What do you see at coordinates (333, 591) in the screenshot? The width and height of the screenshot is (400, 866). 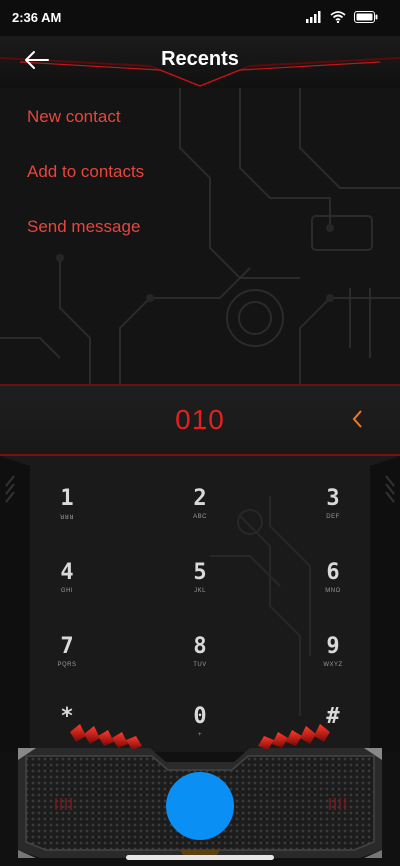 I see `key-6-letters: MNO` at bounding box center [333, 591].